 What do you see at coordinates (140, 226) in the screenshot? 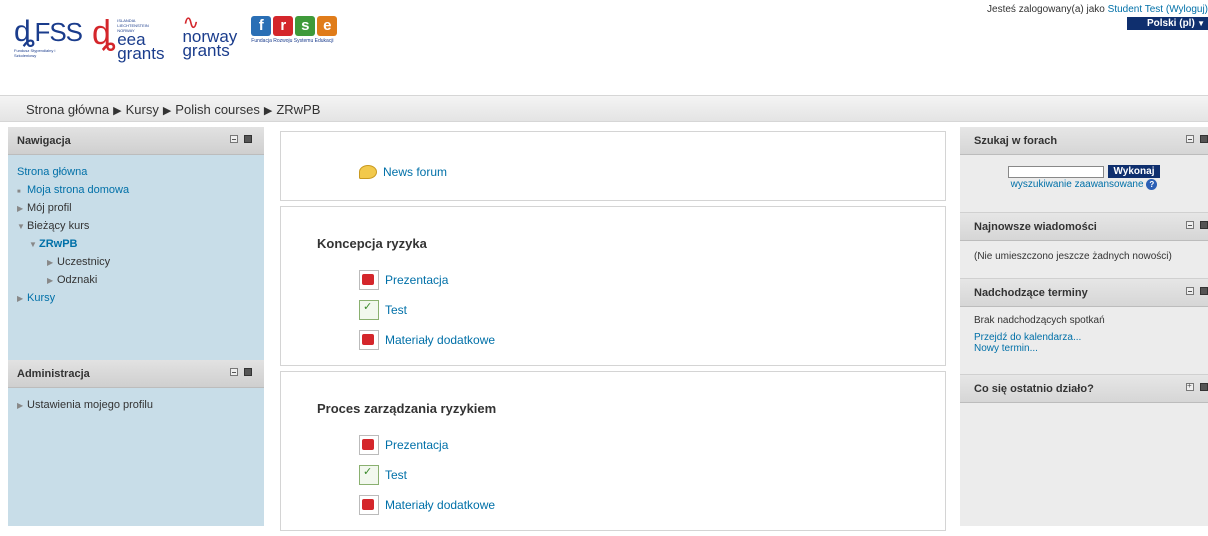
I see `nav-item-current-course: ▼ Bieżący kurs` at bounding box center [140, 226].